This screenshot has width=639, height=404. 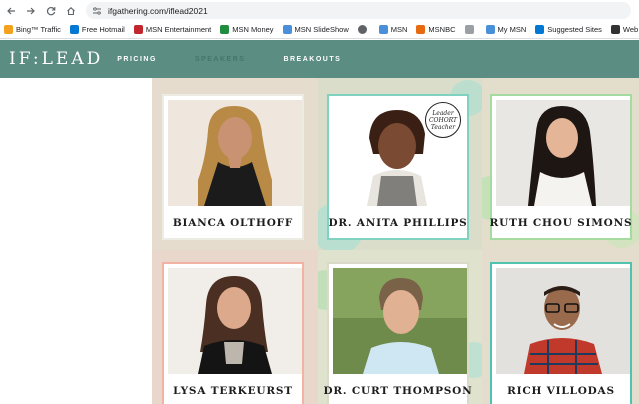 I want to click on bookmark-label: MSN SlideShow, so click(x=321, y=29).